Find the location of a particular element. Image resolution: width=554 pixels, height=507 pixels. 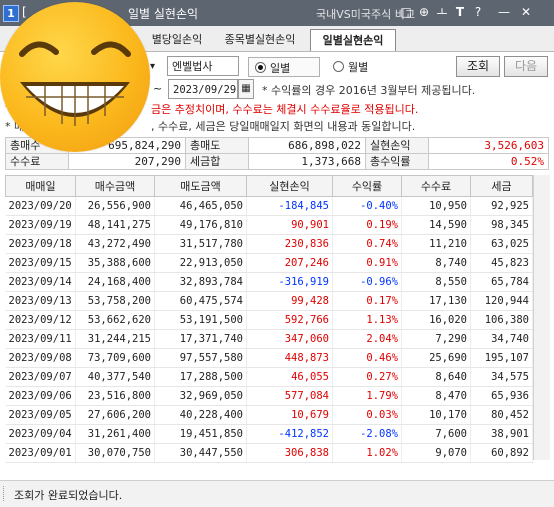

help-icon: ? is located at coordinates (478, 12).